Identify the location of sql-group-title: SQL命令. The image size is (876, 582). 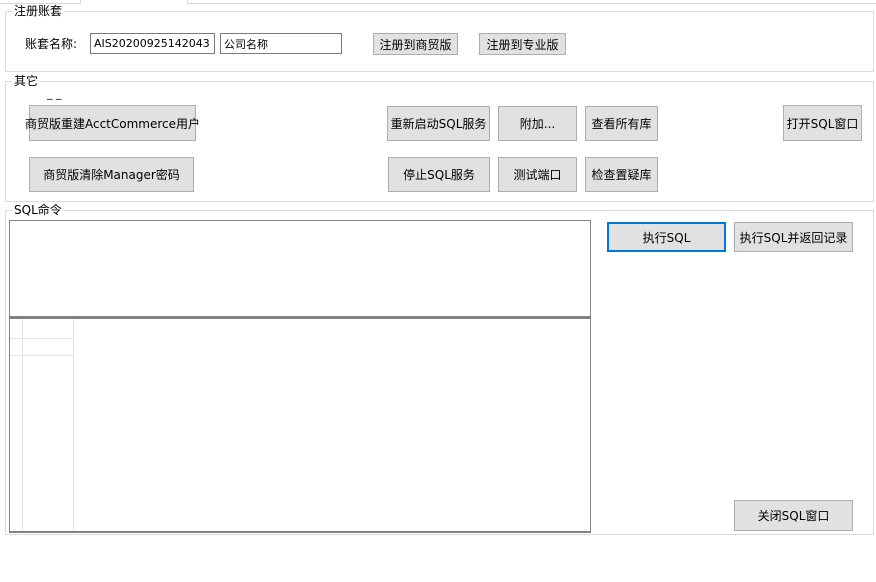
(38, 210).